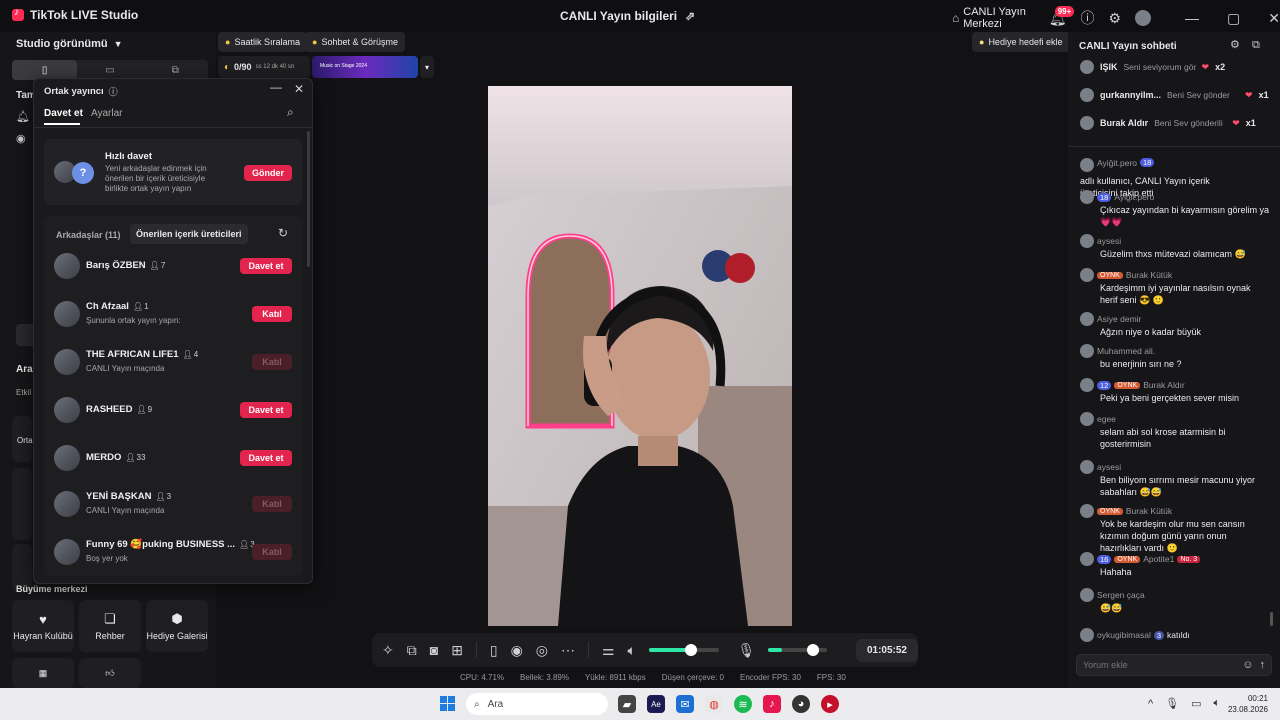  I want to click on level-badge: 12, so click(1104, 385).